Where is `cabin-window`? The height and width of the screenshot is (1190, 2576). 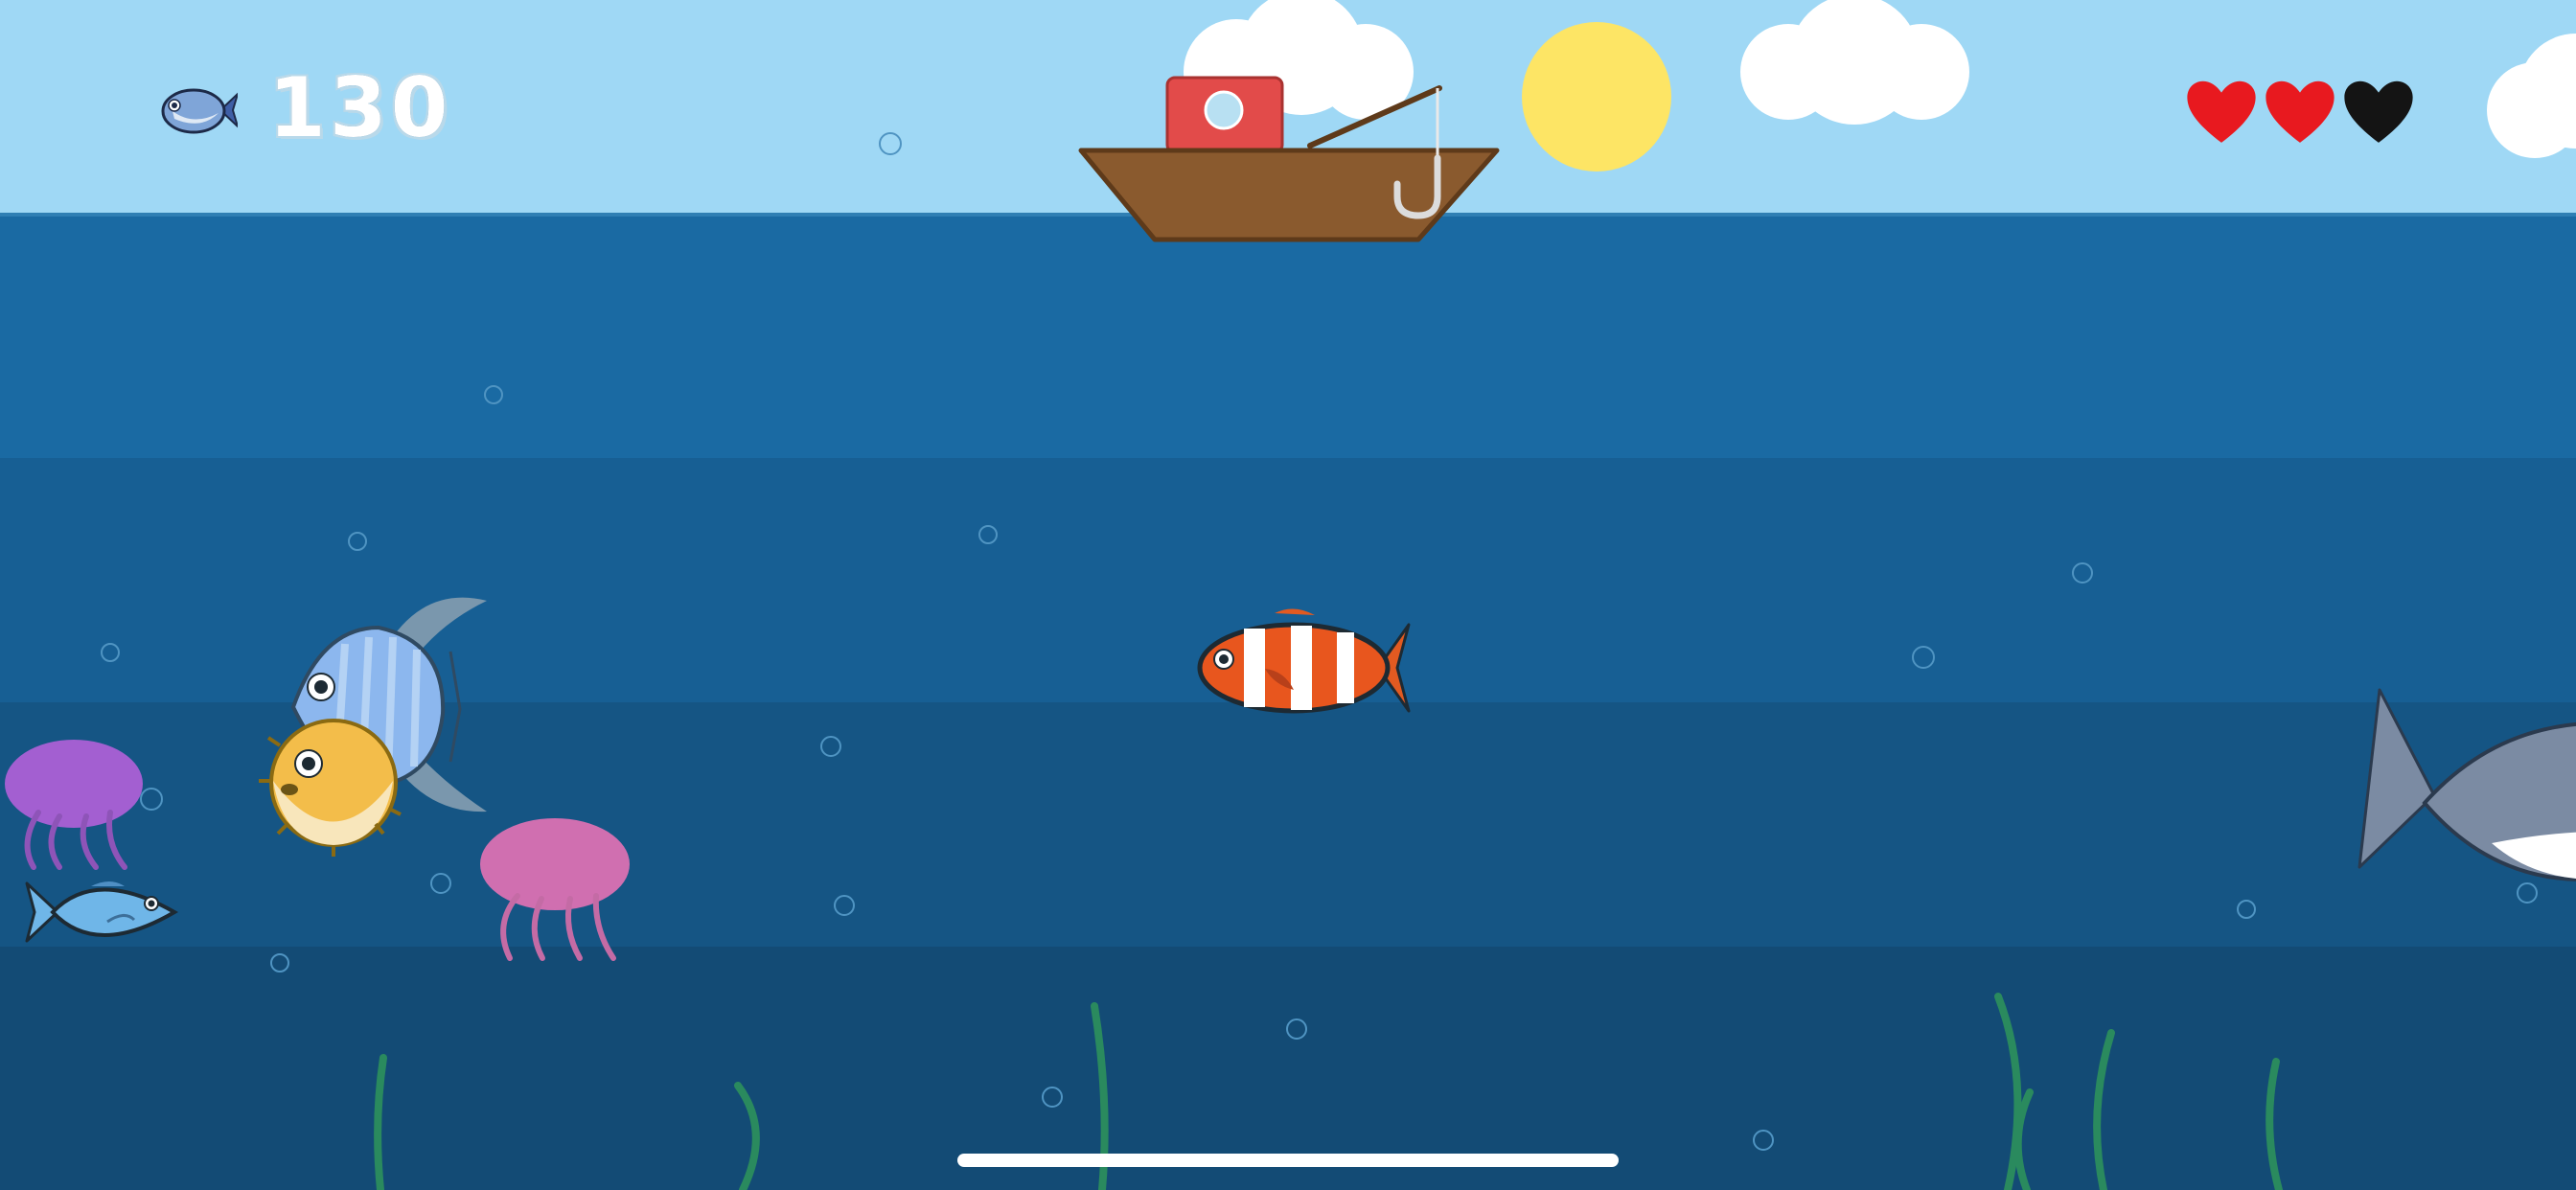
cabin-window is located at coordinates (1224, 110).